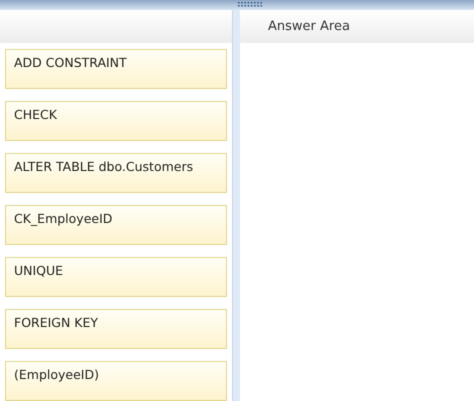 The width and height of the screenshot is (474, 401). I want to click on answer-choice: UNIQUE, so click(116, 277).